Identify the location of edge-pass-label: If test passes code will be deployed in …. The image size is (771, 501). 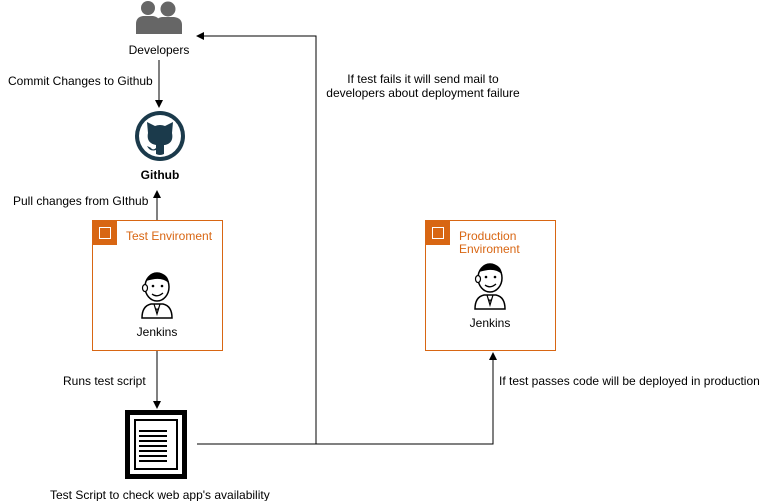
(629, 381).